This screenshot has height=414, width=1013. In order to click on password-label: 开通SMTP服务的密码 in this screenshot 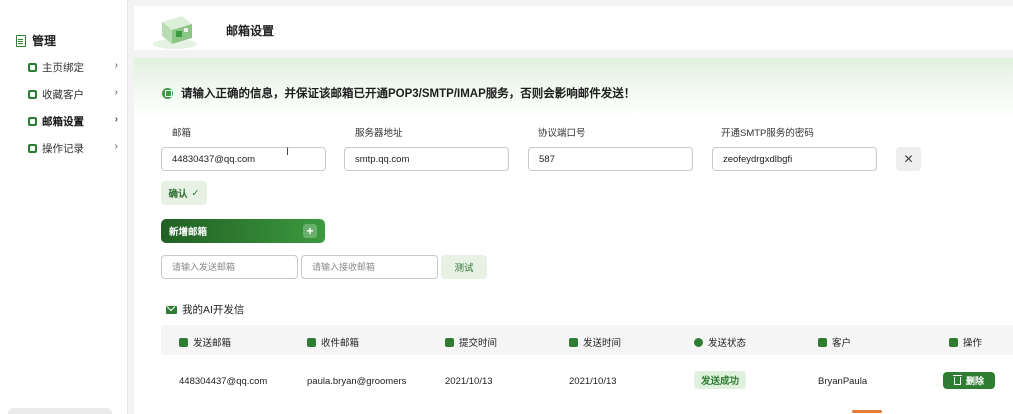, I will do `click(767, 133)`.